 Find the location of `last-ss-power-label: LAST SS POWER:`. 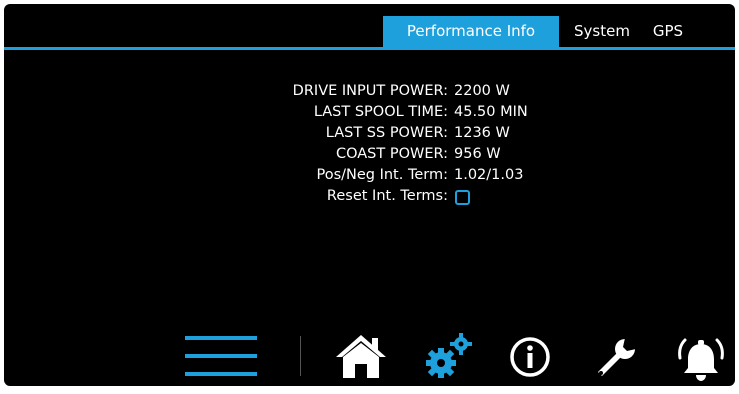

last-ss-power-label: LAST SS POWER: is located at coordinates (386, 133).